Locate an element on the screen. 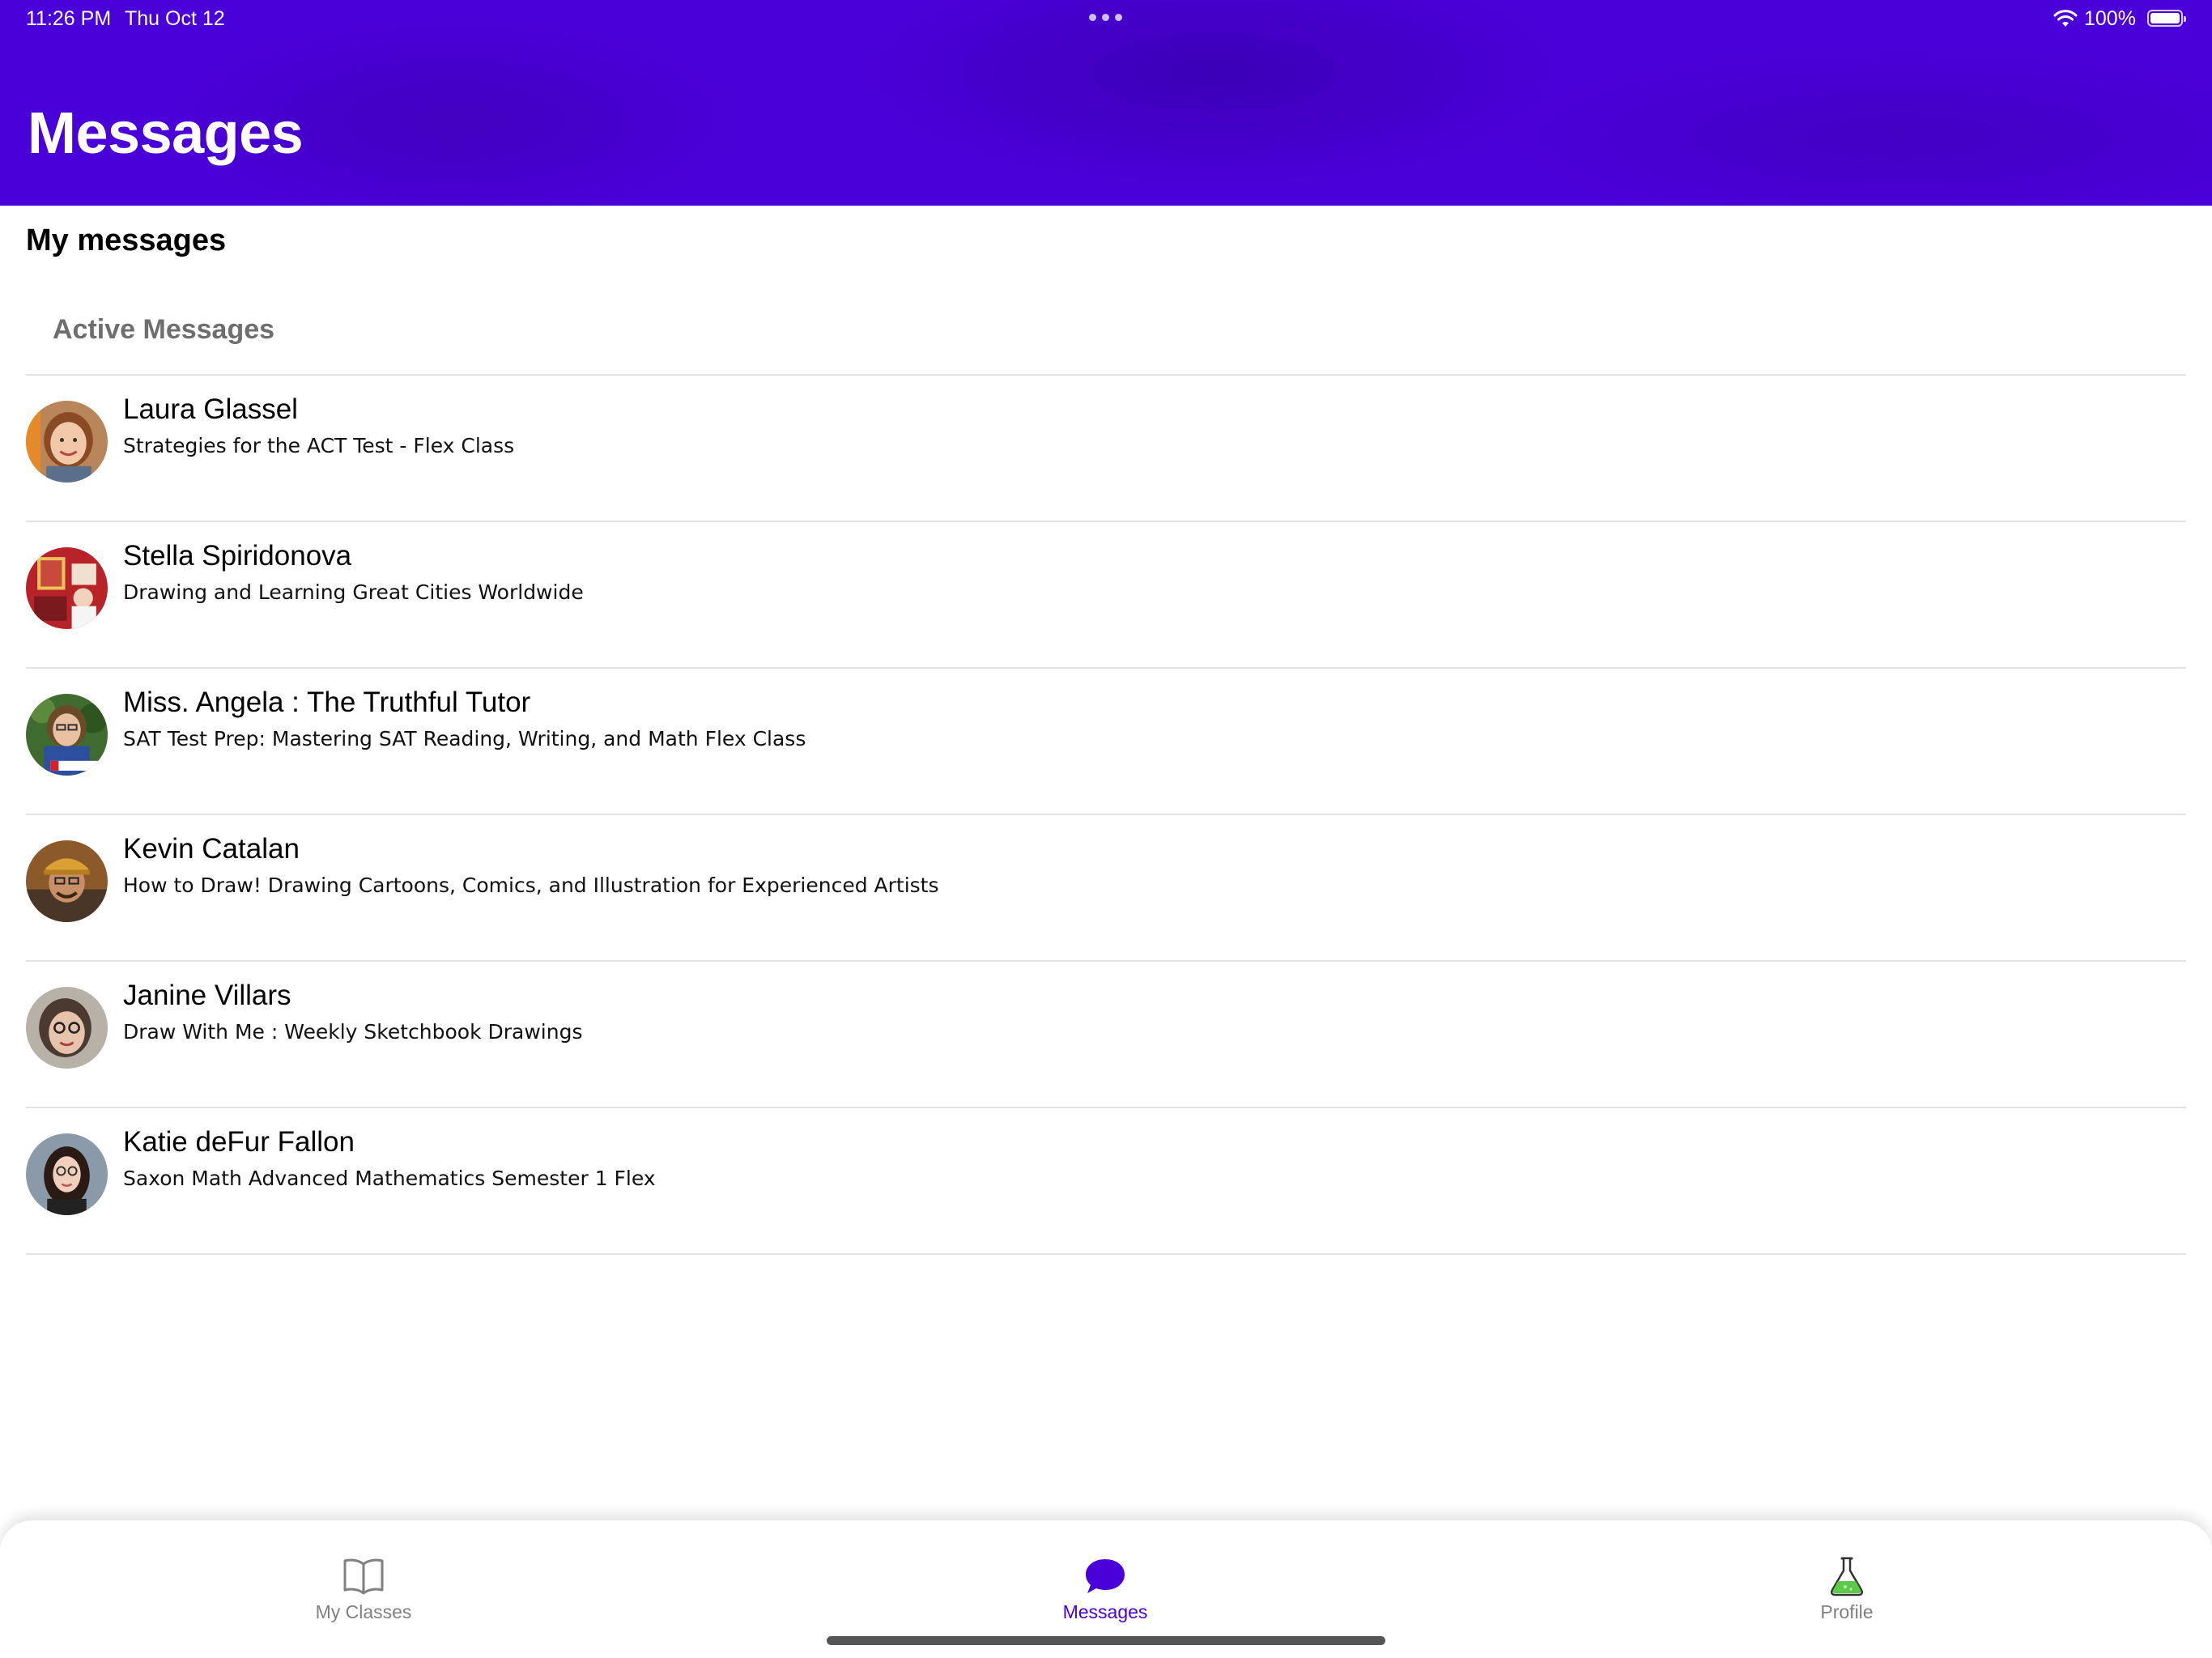 The height and width of the screenshot is (1658, 2212). home-indicator is located at coordinates (1106, 1640).